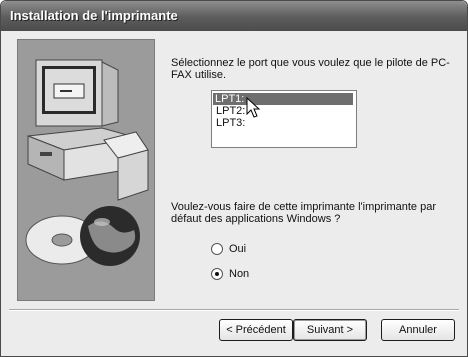  Describe the element at coordinates (217, 249) in the screenshot. I see `oui-radio` at that location.